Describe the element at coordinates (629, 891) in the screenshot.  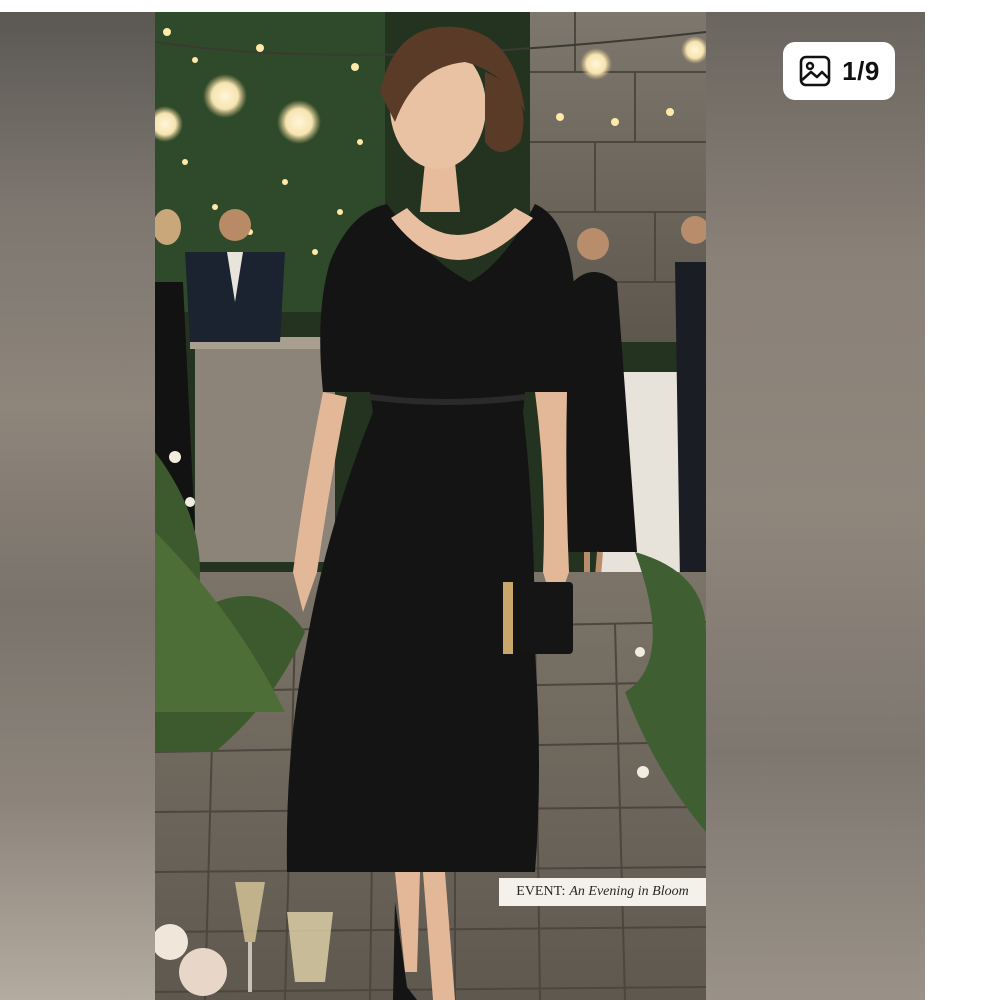
I see `caption-title: An Evening in Bloom` at that location.